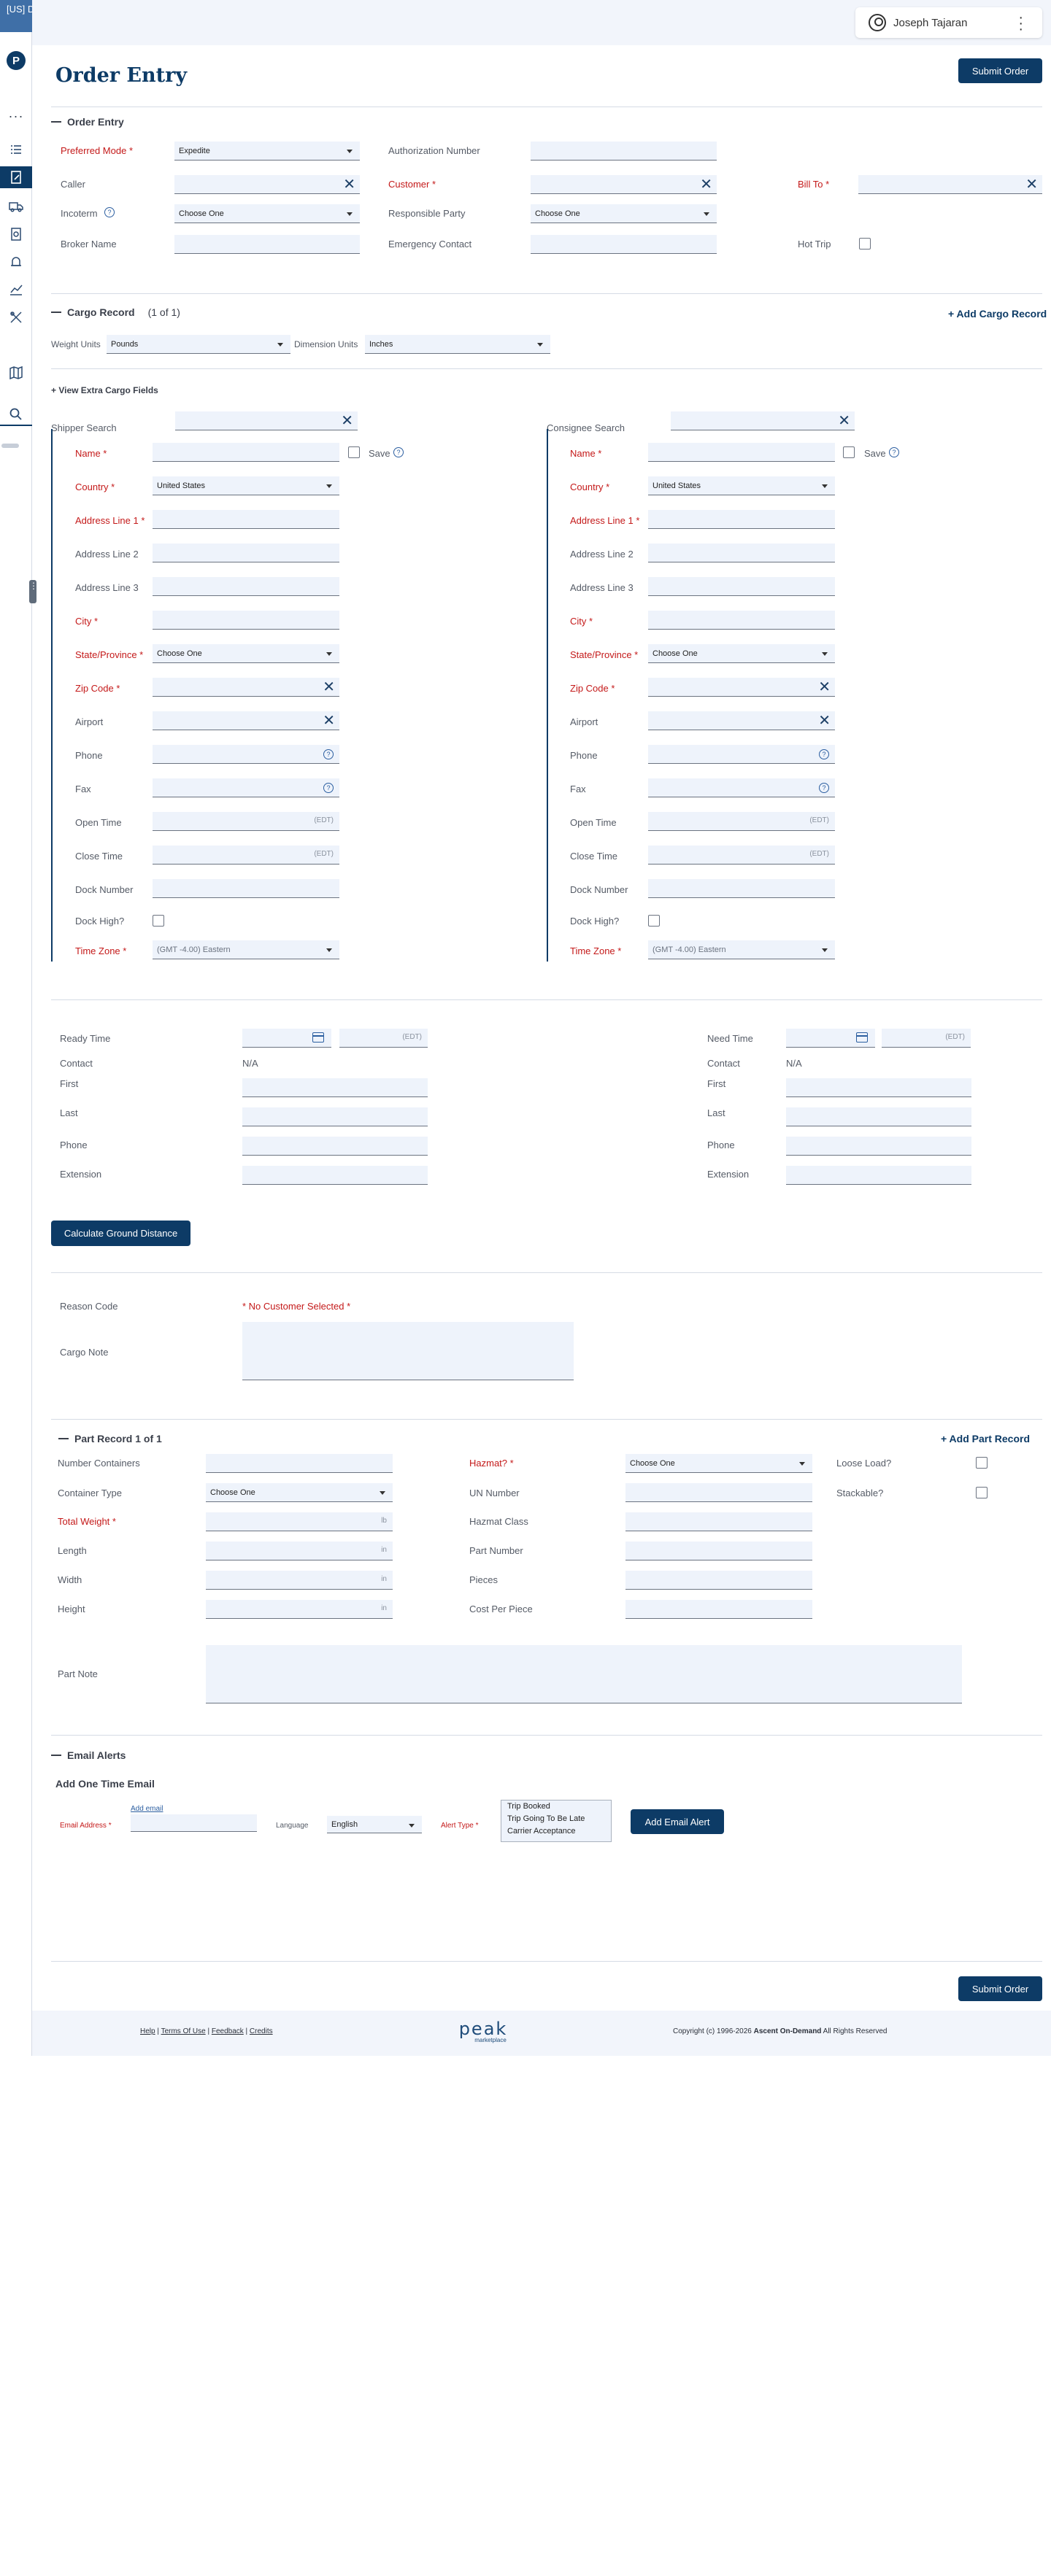 The width and height of the screenshot is (1051, 2576). I want to click on analytics-icon, so click(16, 290).